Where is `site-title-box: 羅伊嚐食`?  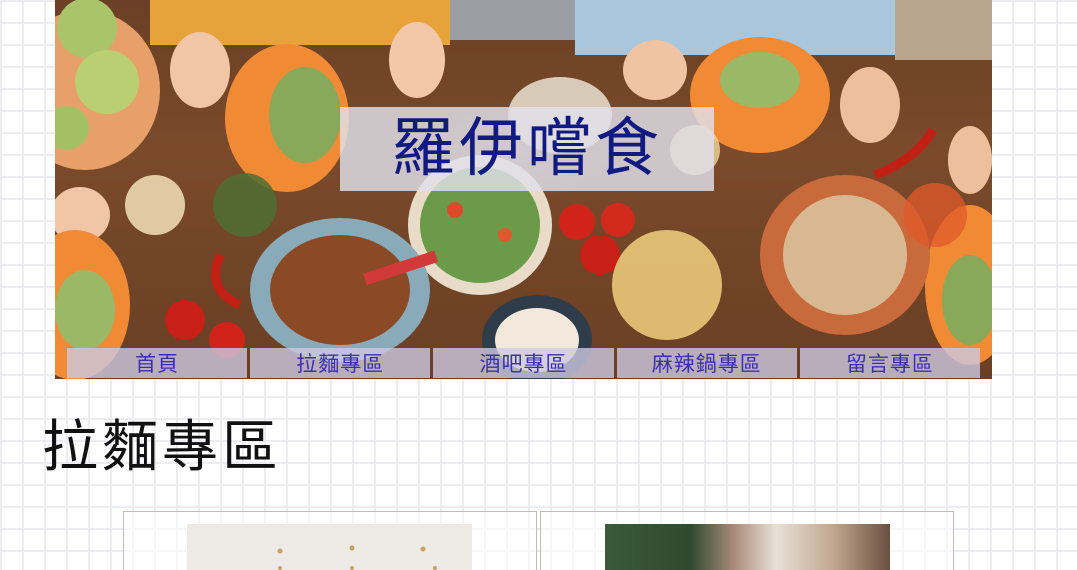
site-title-box: 羅伊嚐食 is located at coordinates (527, 149).